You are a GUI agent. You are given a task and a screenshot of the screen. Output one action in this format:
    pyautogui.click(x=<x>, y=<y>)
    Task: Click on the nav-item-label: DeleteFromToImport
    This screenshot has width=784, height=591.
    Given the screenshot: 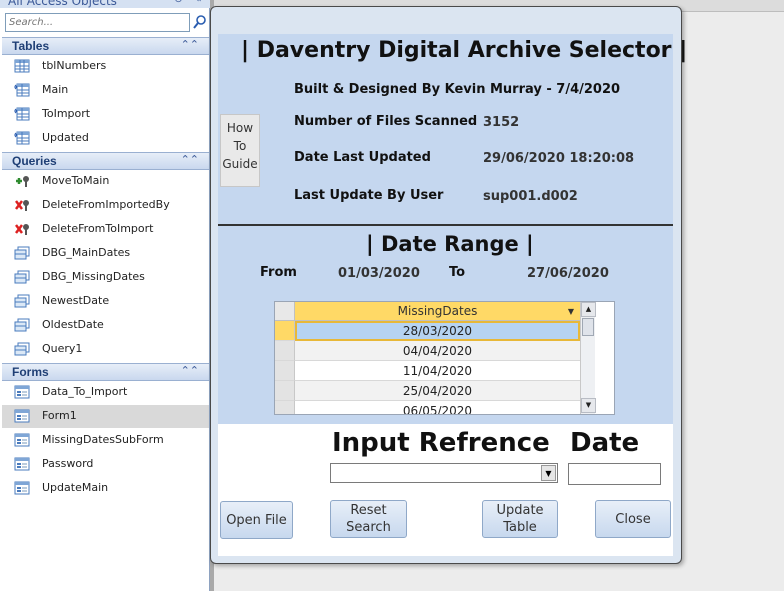 What is the action you would take?
    pyautogui.click(x=98, y=228)
    